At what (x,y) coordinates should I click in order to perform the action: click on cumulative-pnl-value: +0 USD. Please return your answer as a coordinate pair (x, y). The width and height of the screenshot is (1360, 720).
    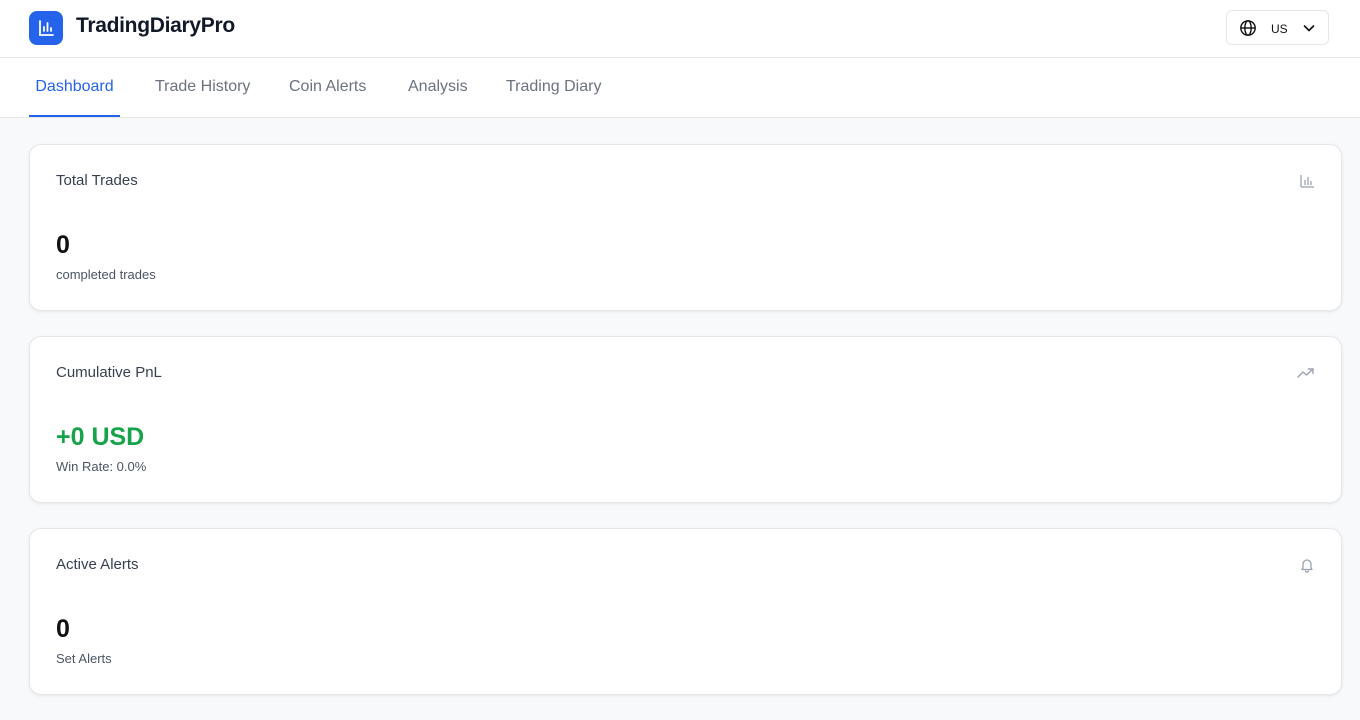
    Looking at the image, I should click on (100, 437).